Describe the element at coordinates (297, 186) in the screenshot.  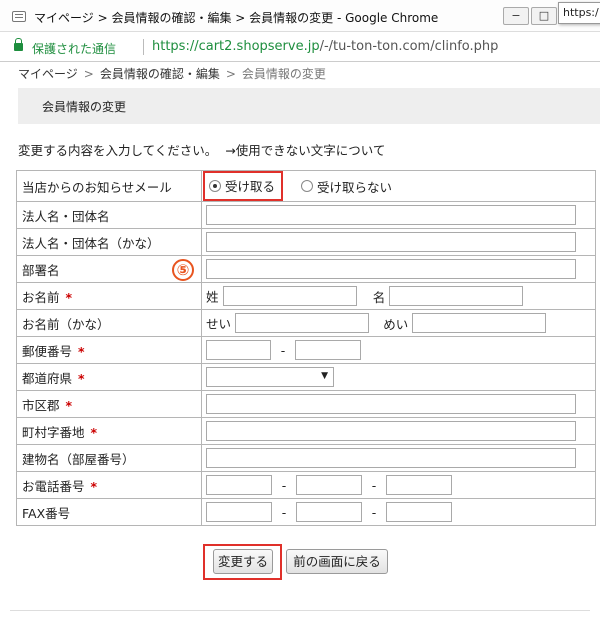
I see `newsletter-radio-group: 受け取る 受け取らない` at that location.